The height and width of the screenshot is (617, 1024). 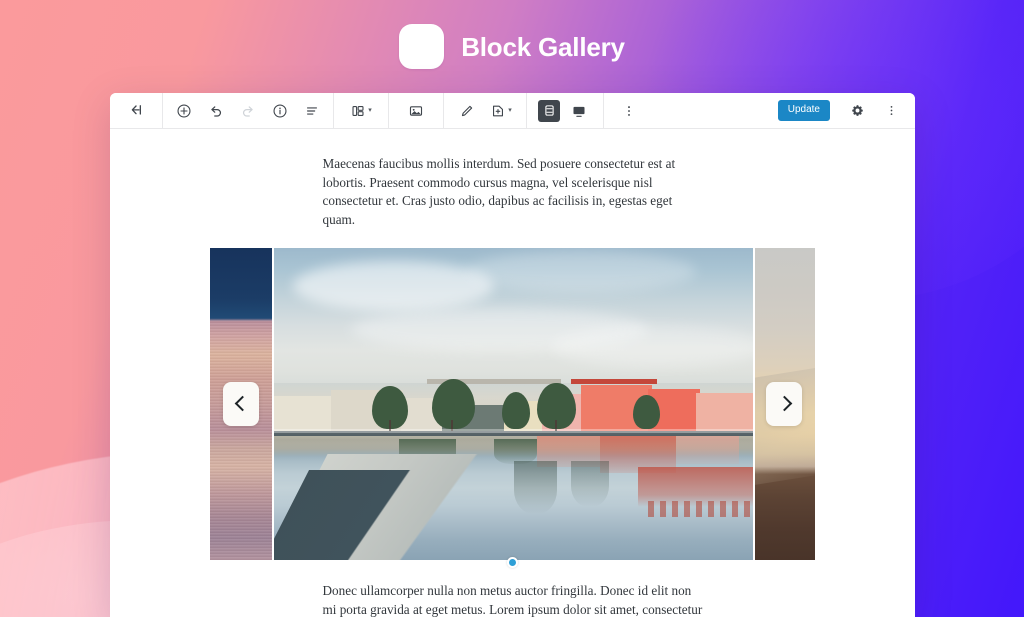 I want to click on toolbar-group-more, so click(x=629, y=110).